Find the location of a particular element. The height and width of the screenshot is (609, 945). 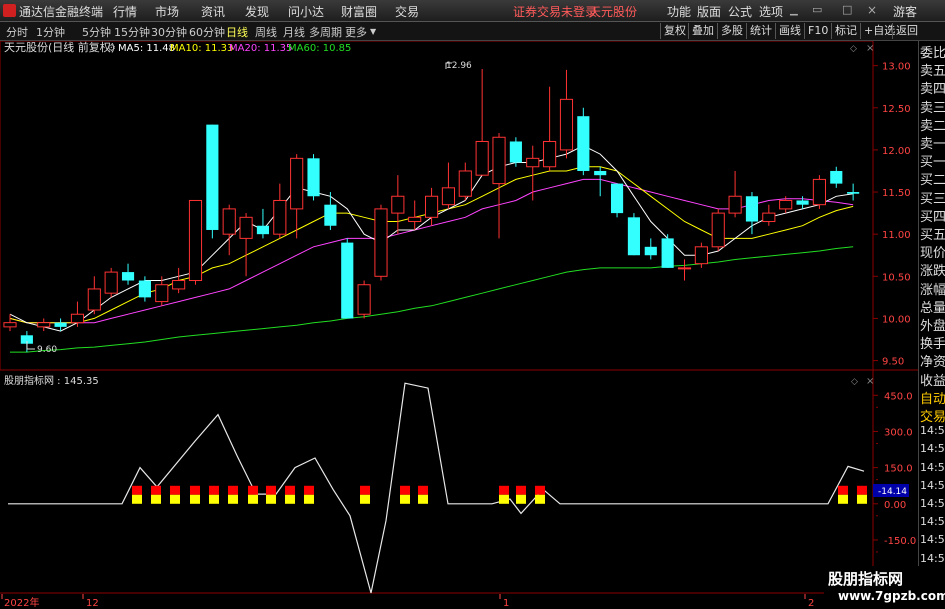

window-minimize-icon: ▁ is located at coordinates (794, 10).